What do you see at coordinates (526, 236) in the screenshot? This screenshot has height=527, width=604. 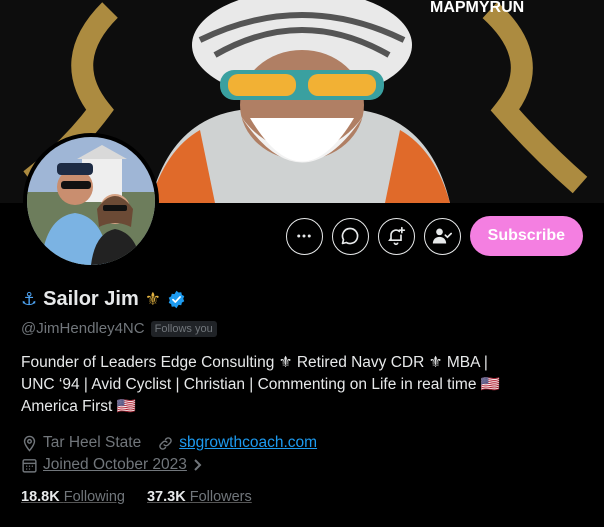 I see `subscribe-button: Subscribe` at bounding box center [526, 236].